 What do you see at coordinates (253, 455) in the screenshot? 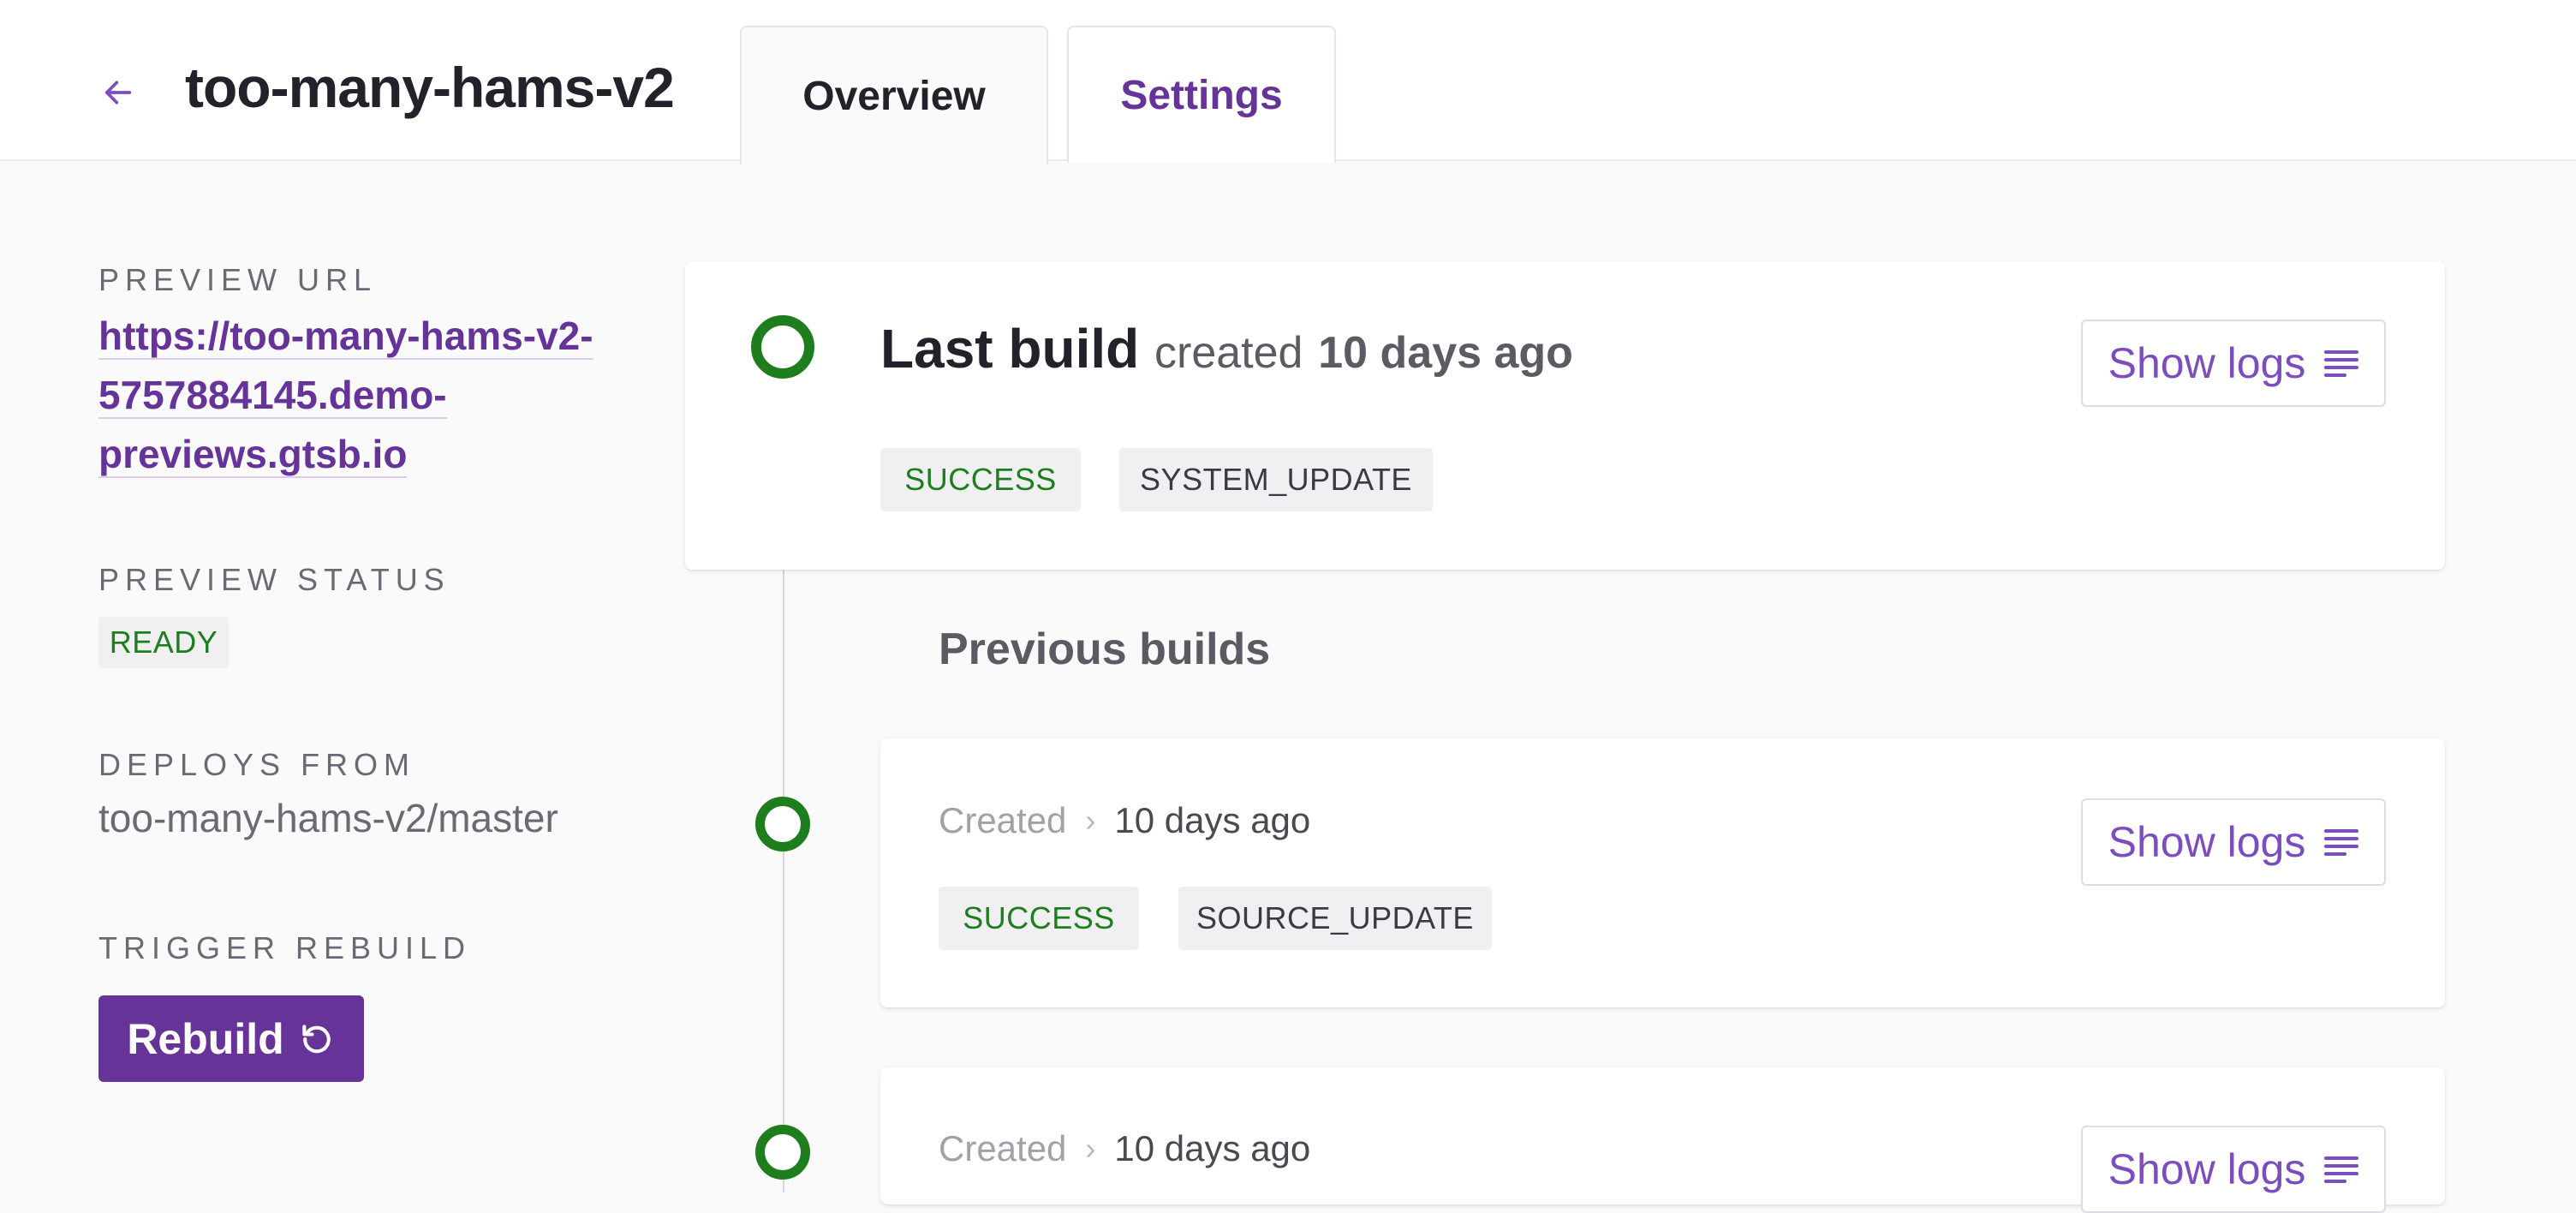
I see `preview-url-line-3: previews.gtsb.io` at bounding box center [253, 455].